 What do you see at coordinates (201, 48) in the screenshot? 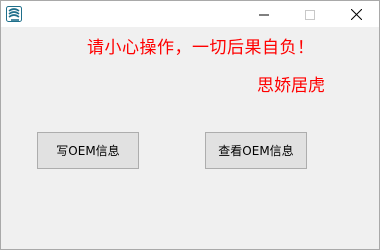
I see `warning-label: 请小心操作，一切后果自负！` at bounding box center [201, 48].